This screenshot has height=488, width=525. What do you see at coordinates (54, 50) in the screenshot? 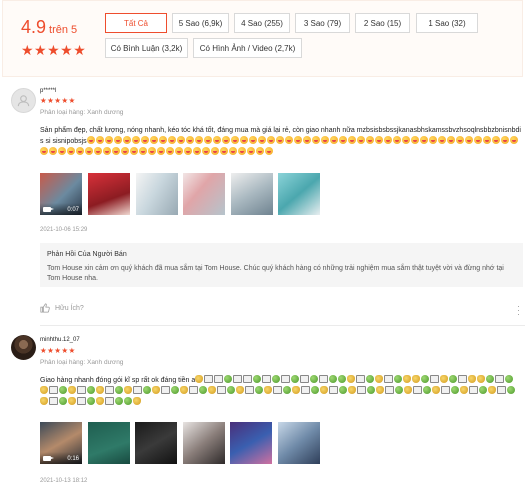
I see `rating-stars: ★★★★★` at bounding box center [54, 50].